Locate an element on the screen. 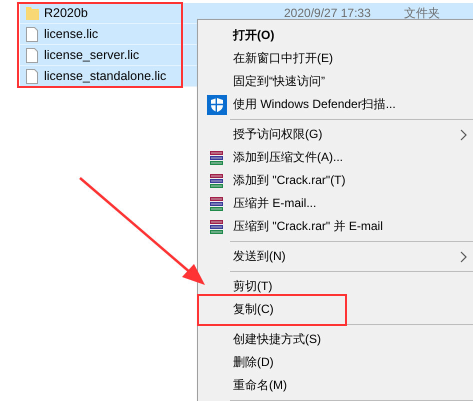 This screenshot has height=401, width=473. shield-icon is located at coordinates (216, 104).